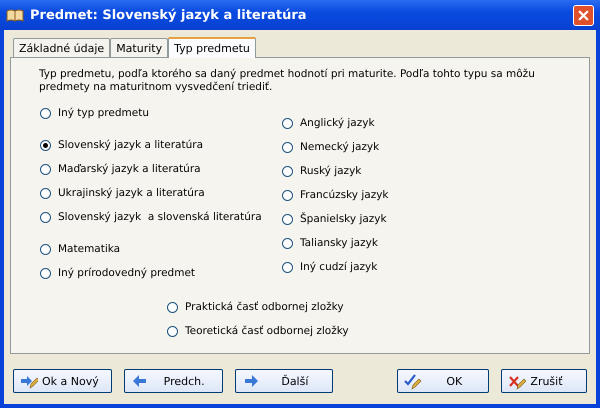  I want to click on check-pencil-icon, so click(413, 381).